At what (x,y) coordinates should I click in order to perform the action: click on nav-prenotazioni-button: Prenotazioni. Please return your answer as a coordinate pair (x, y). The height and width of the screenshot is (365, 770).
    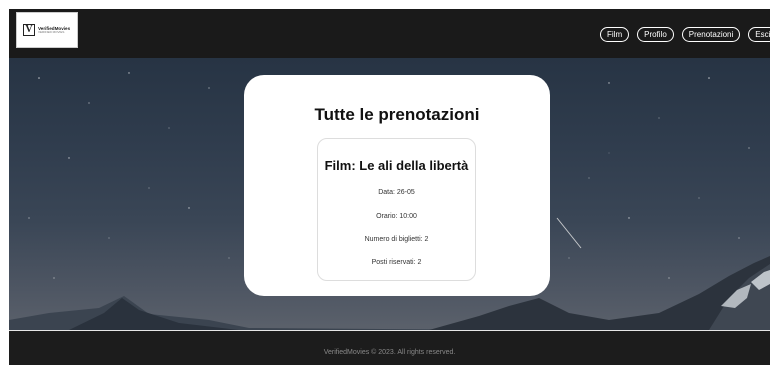
    Looking at the image, I should click on (711, 34).